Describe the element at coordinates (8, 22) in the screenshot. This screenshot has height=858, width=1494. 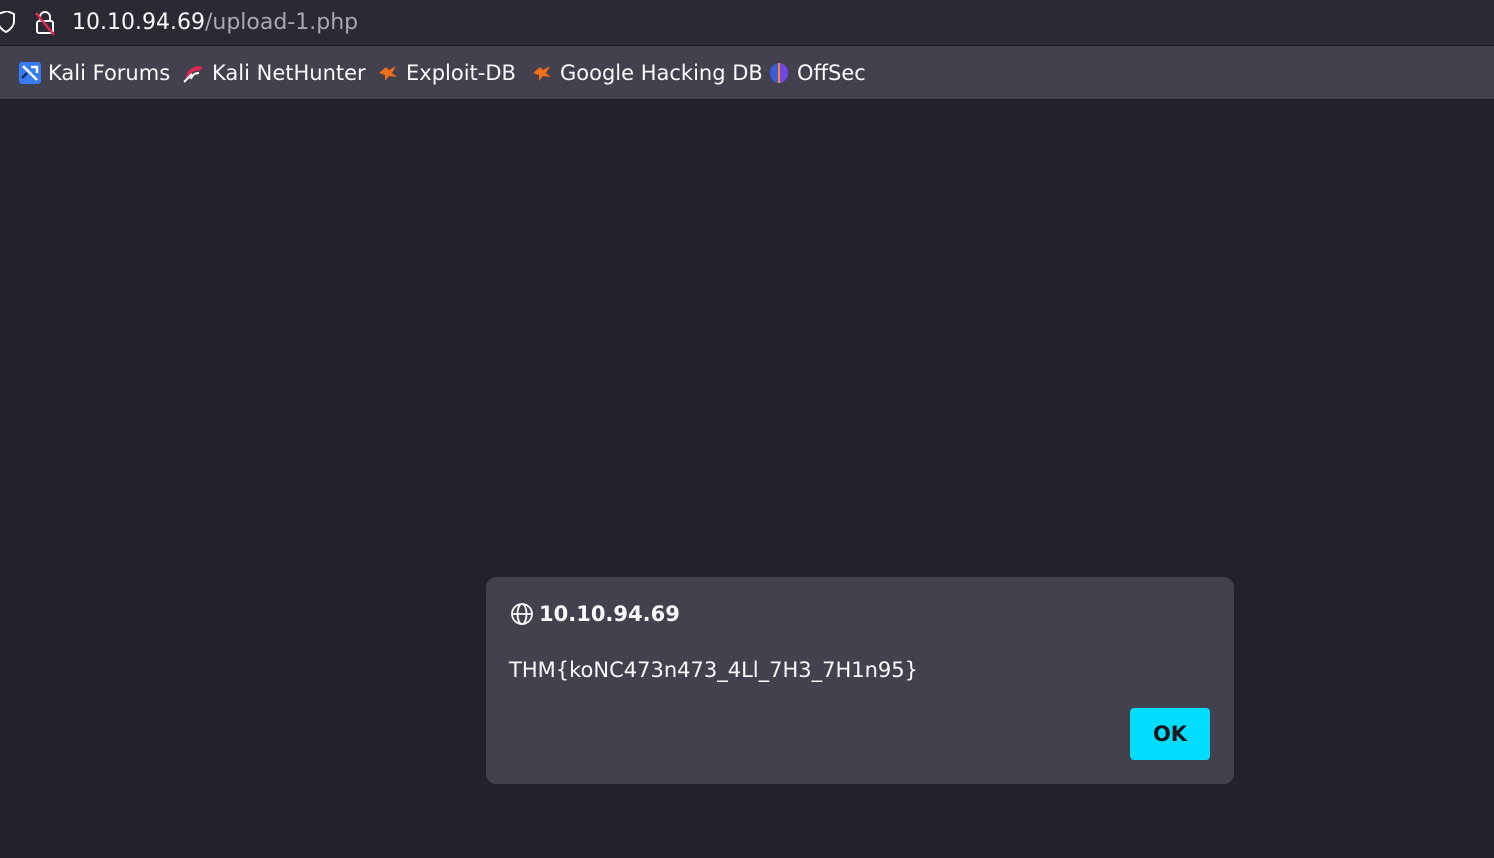
I see `shield-icon` at that location.